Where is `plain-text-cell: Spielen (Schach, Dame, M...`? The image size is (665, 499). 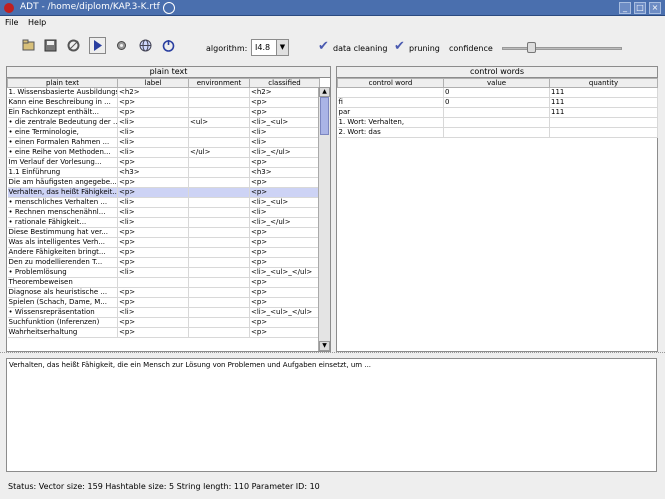 plain-text-cell: Spielen (Schach, Dame, M... is located at coordinates (62, 302).